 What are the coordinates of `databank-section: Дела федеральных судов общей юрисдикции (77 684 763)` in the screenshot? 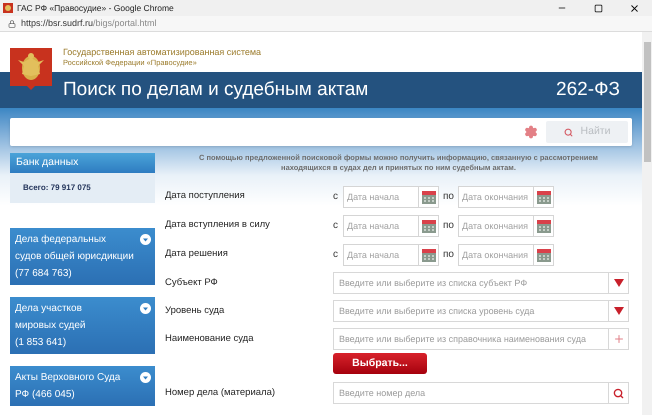 It's located at (82, 256).